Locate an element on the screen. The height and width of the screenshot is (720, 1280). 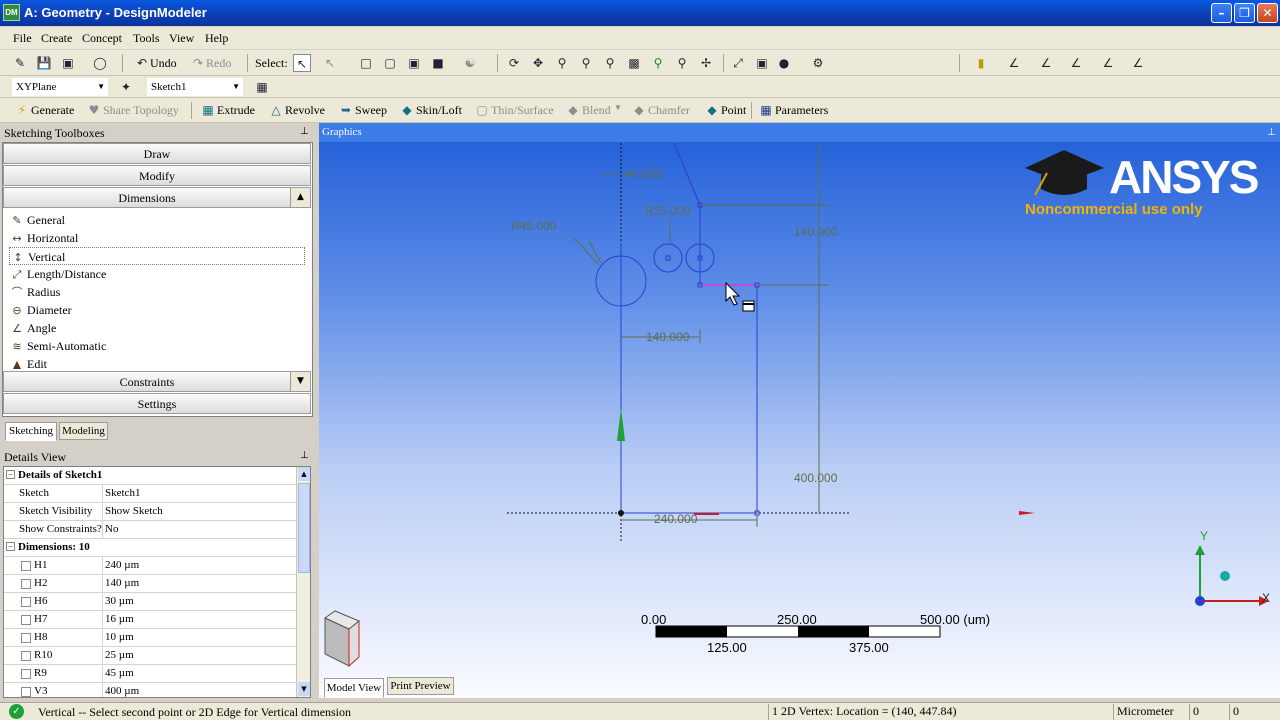
sketch-select: Sketch1 ▼ is located at coordinates (195, 87).